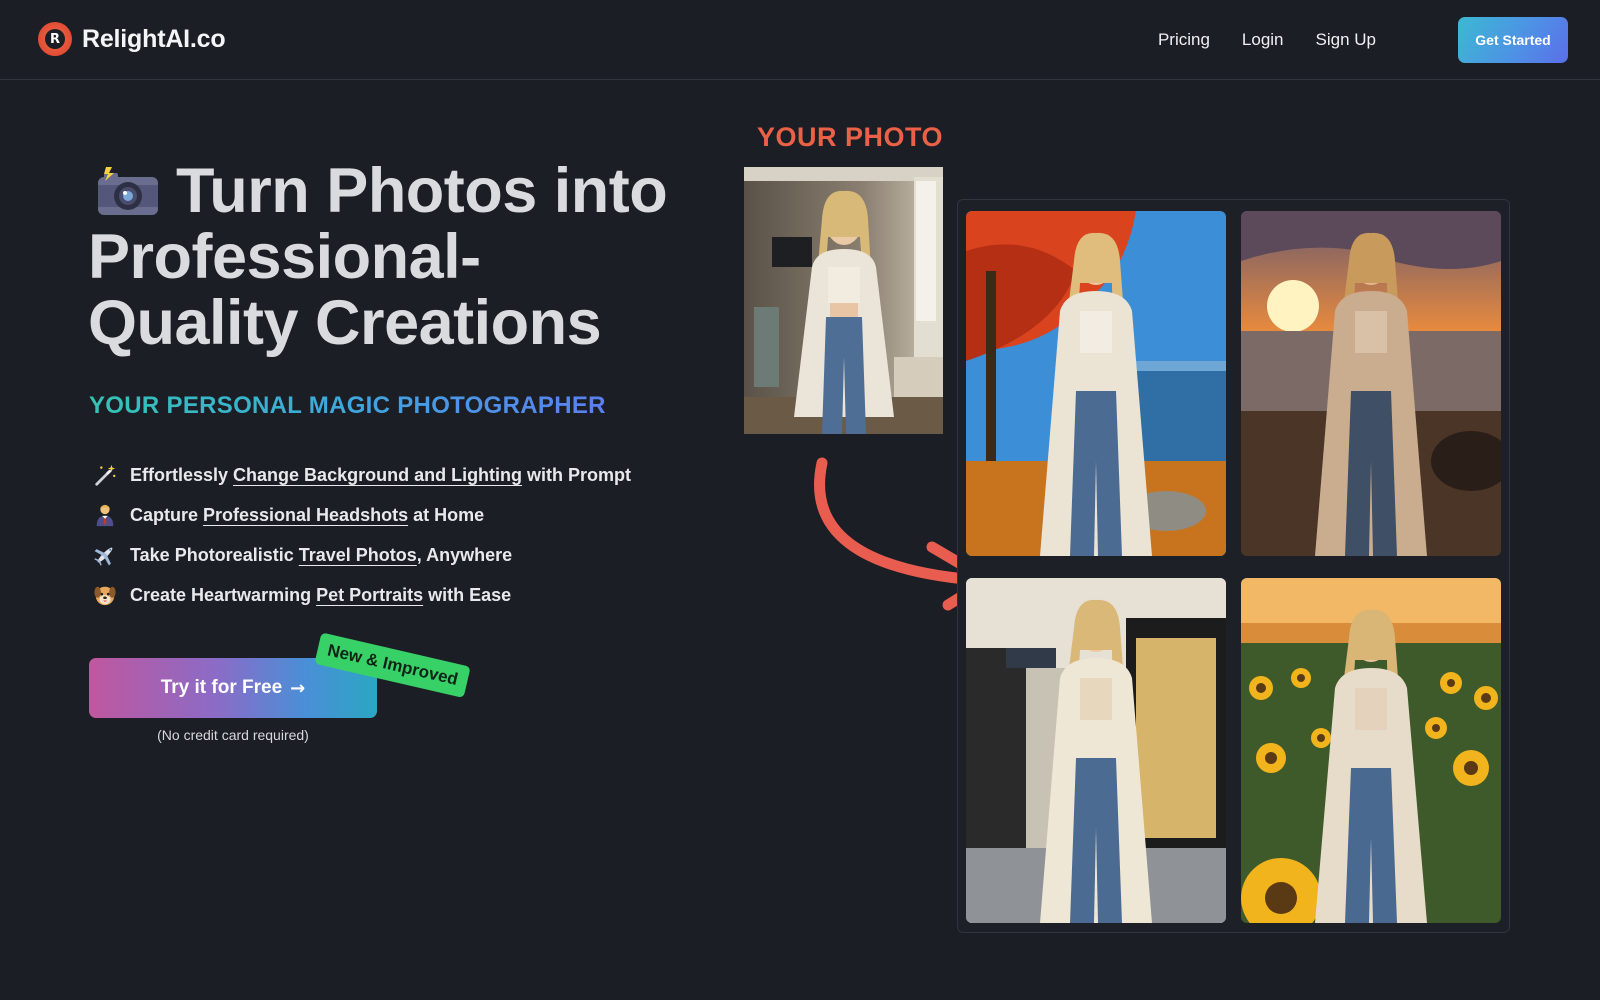 This screenshot has width=1600, height=1000. What do you see at coordinates (105, 555) in the screenshot?
I see `airplane-icon` at bounding box center [105, 555].